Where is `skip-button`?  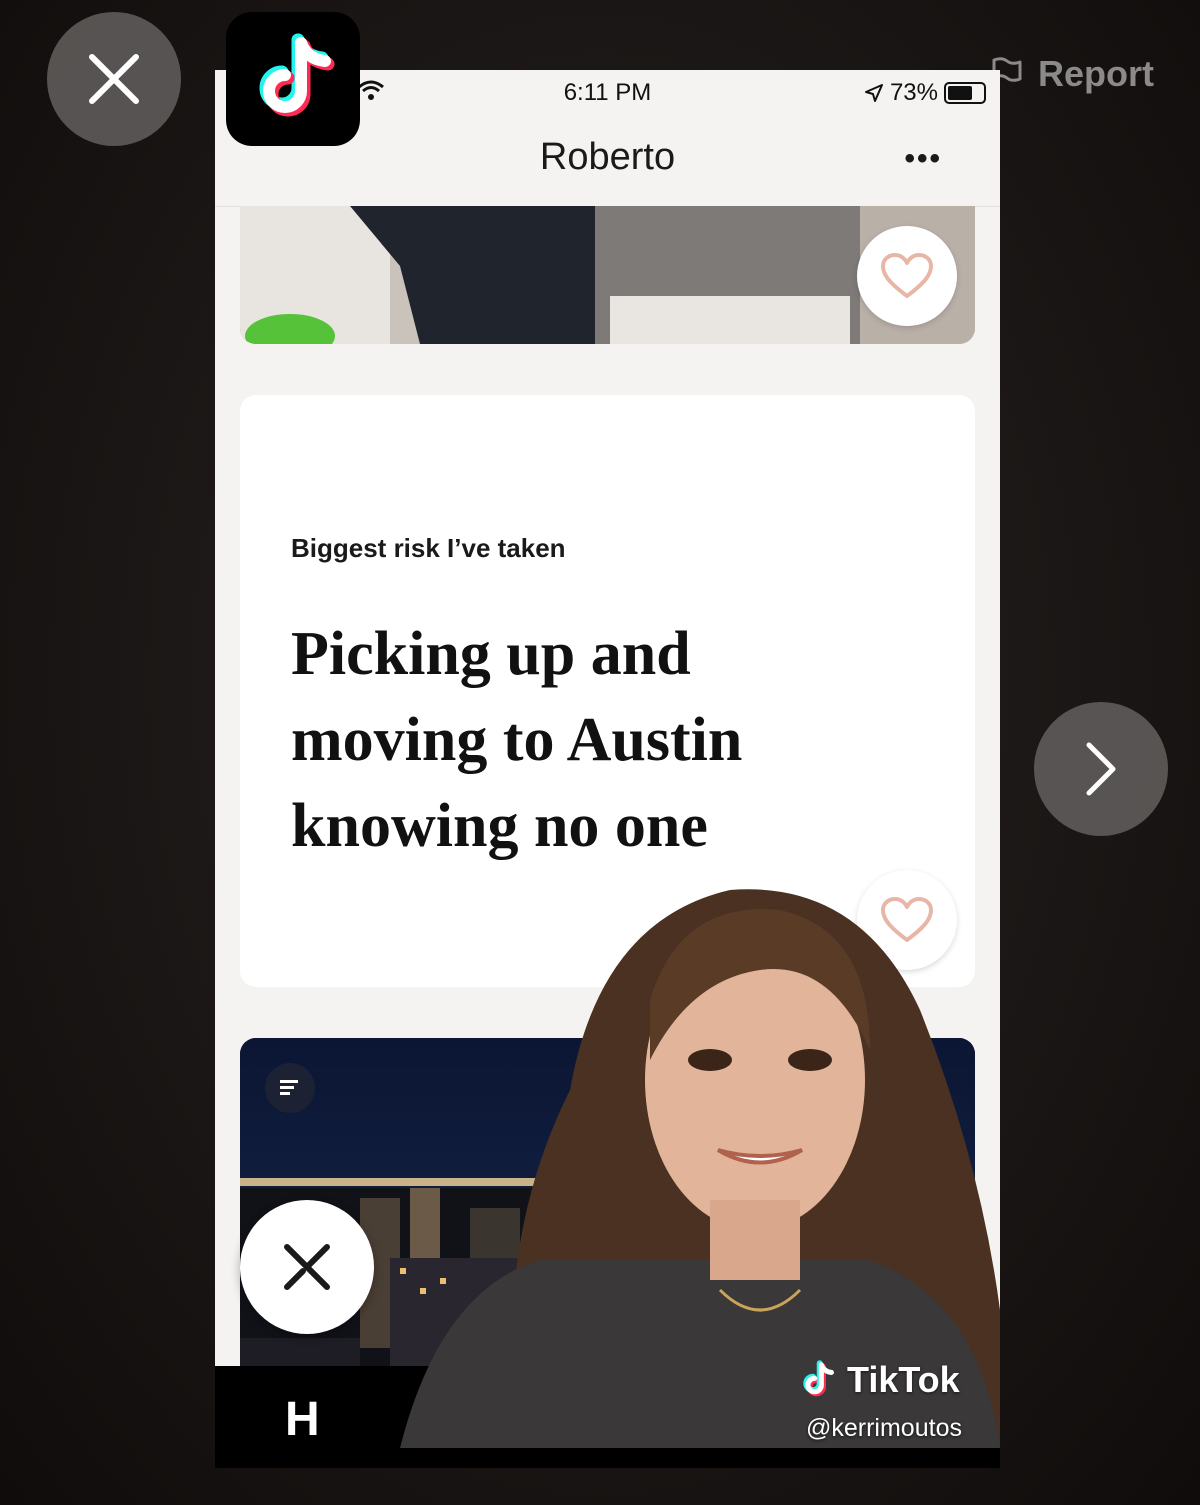 skip-button is located at coordinates (307, 1267).